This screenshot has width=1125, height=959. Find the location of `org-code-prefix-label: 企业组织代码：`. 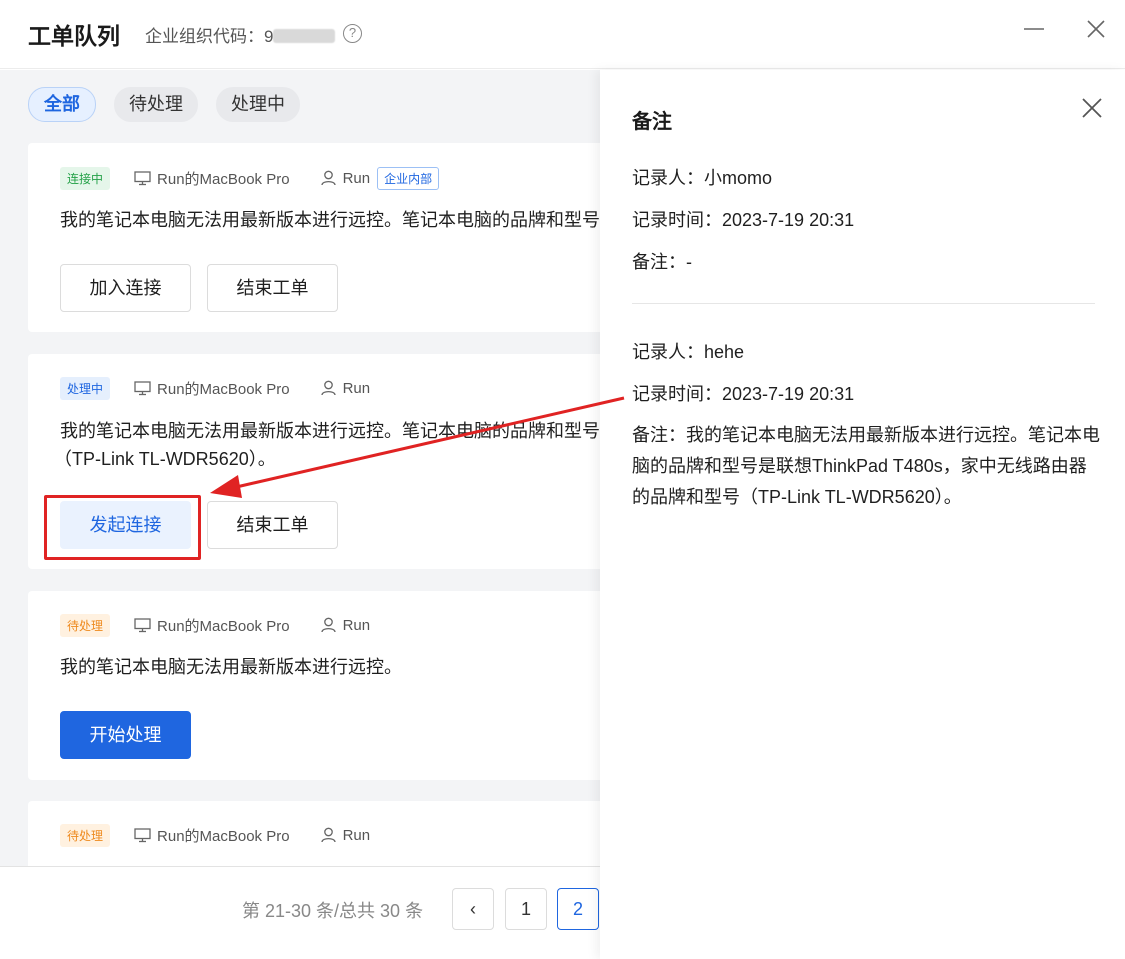

org-code-prefix-label: 企业组织代码： is located at coordinates (204, 36).